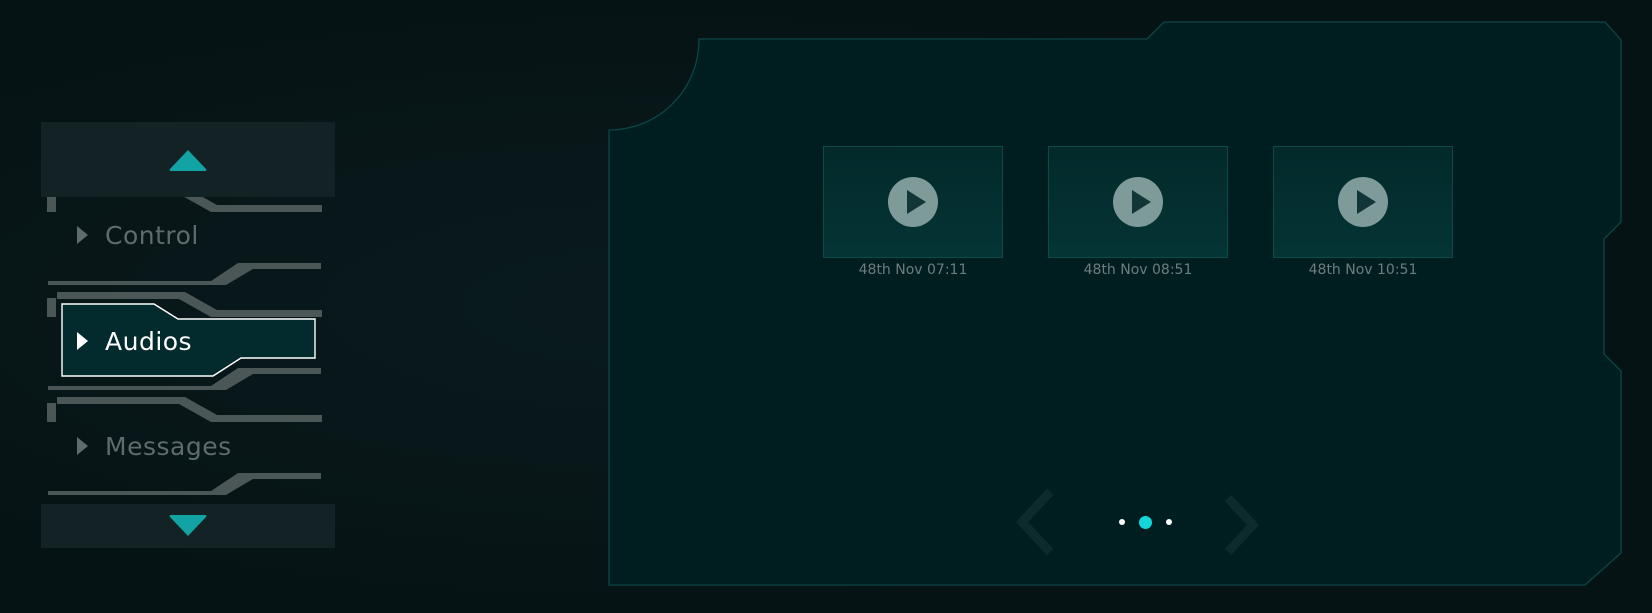 Image resolution: width=1652 pixels, height=613 pixels. Describe the element at coordinates (1245, 523) in the screenshot. I see `chevron-right-icon` at that location.